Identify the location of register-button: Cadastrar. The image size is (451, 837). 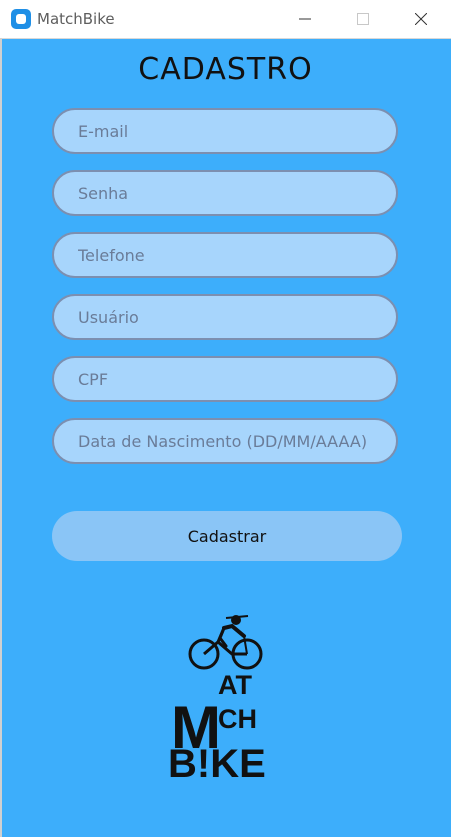
(227, 536).